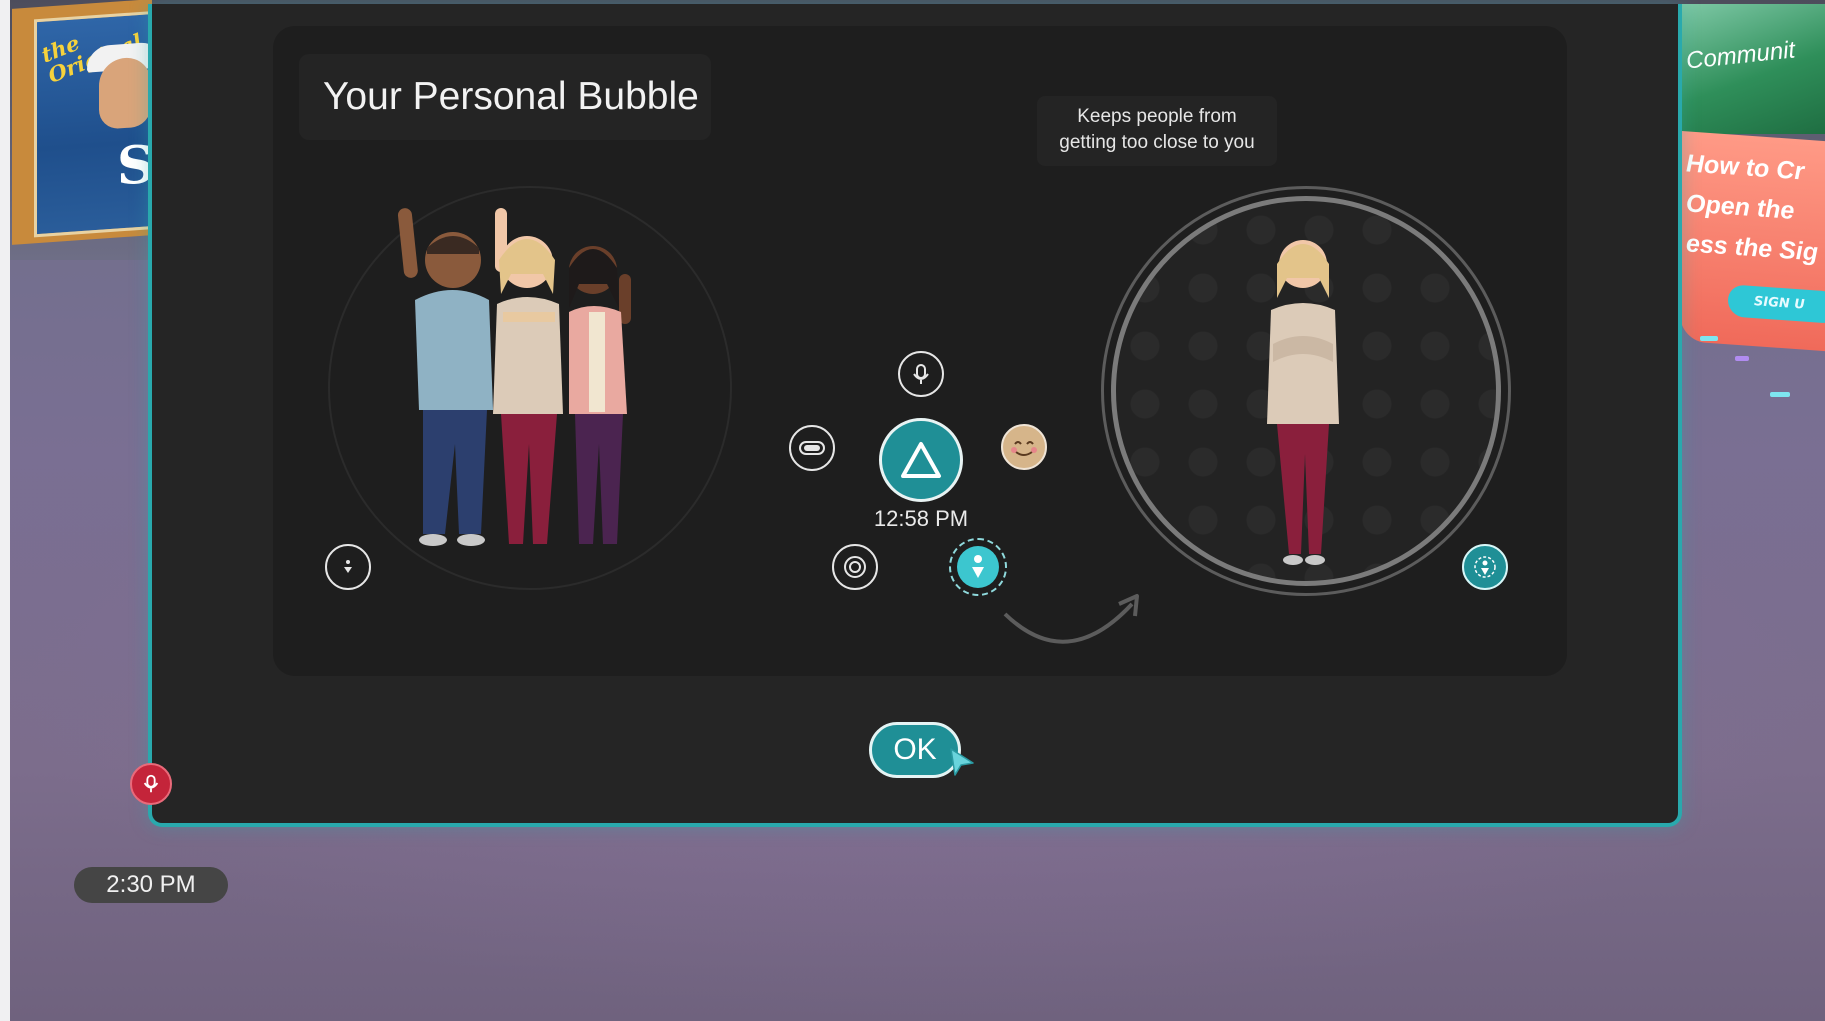 Image resolution: width=1825 pixels, height=1021 pixels. I want to click on poster-top-text: Communit, so click(1740, 55).